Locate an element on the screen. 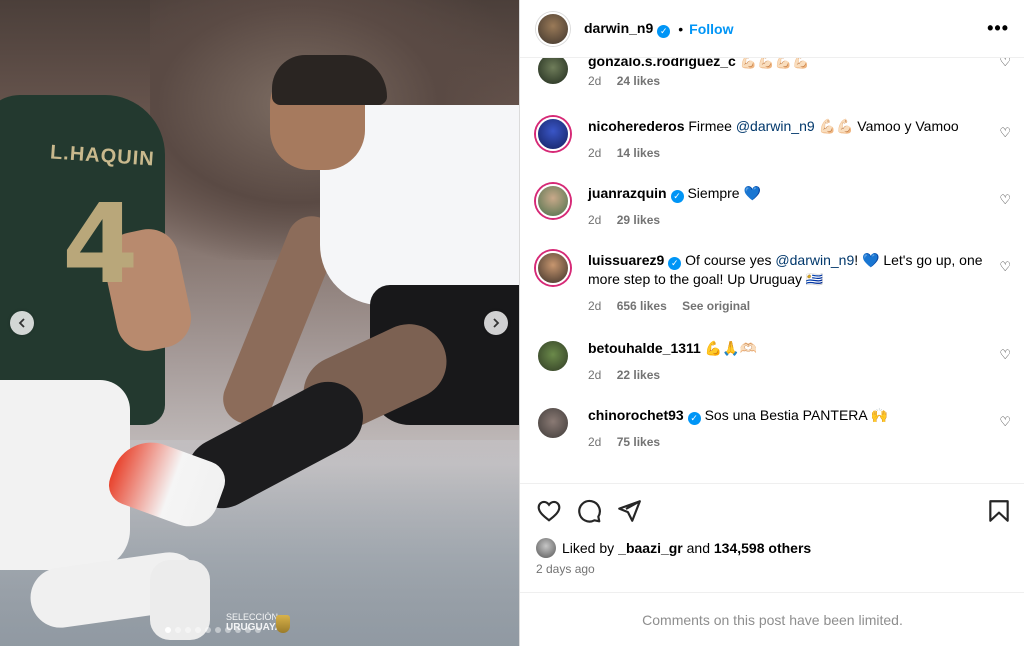  liked-by-prefix: Liked by is located at coordinates (588, 548).